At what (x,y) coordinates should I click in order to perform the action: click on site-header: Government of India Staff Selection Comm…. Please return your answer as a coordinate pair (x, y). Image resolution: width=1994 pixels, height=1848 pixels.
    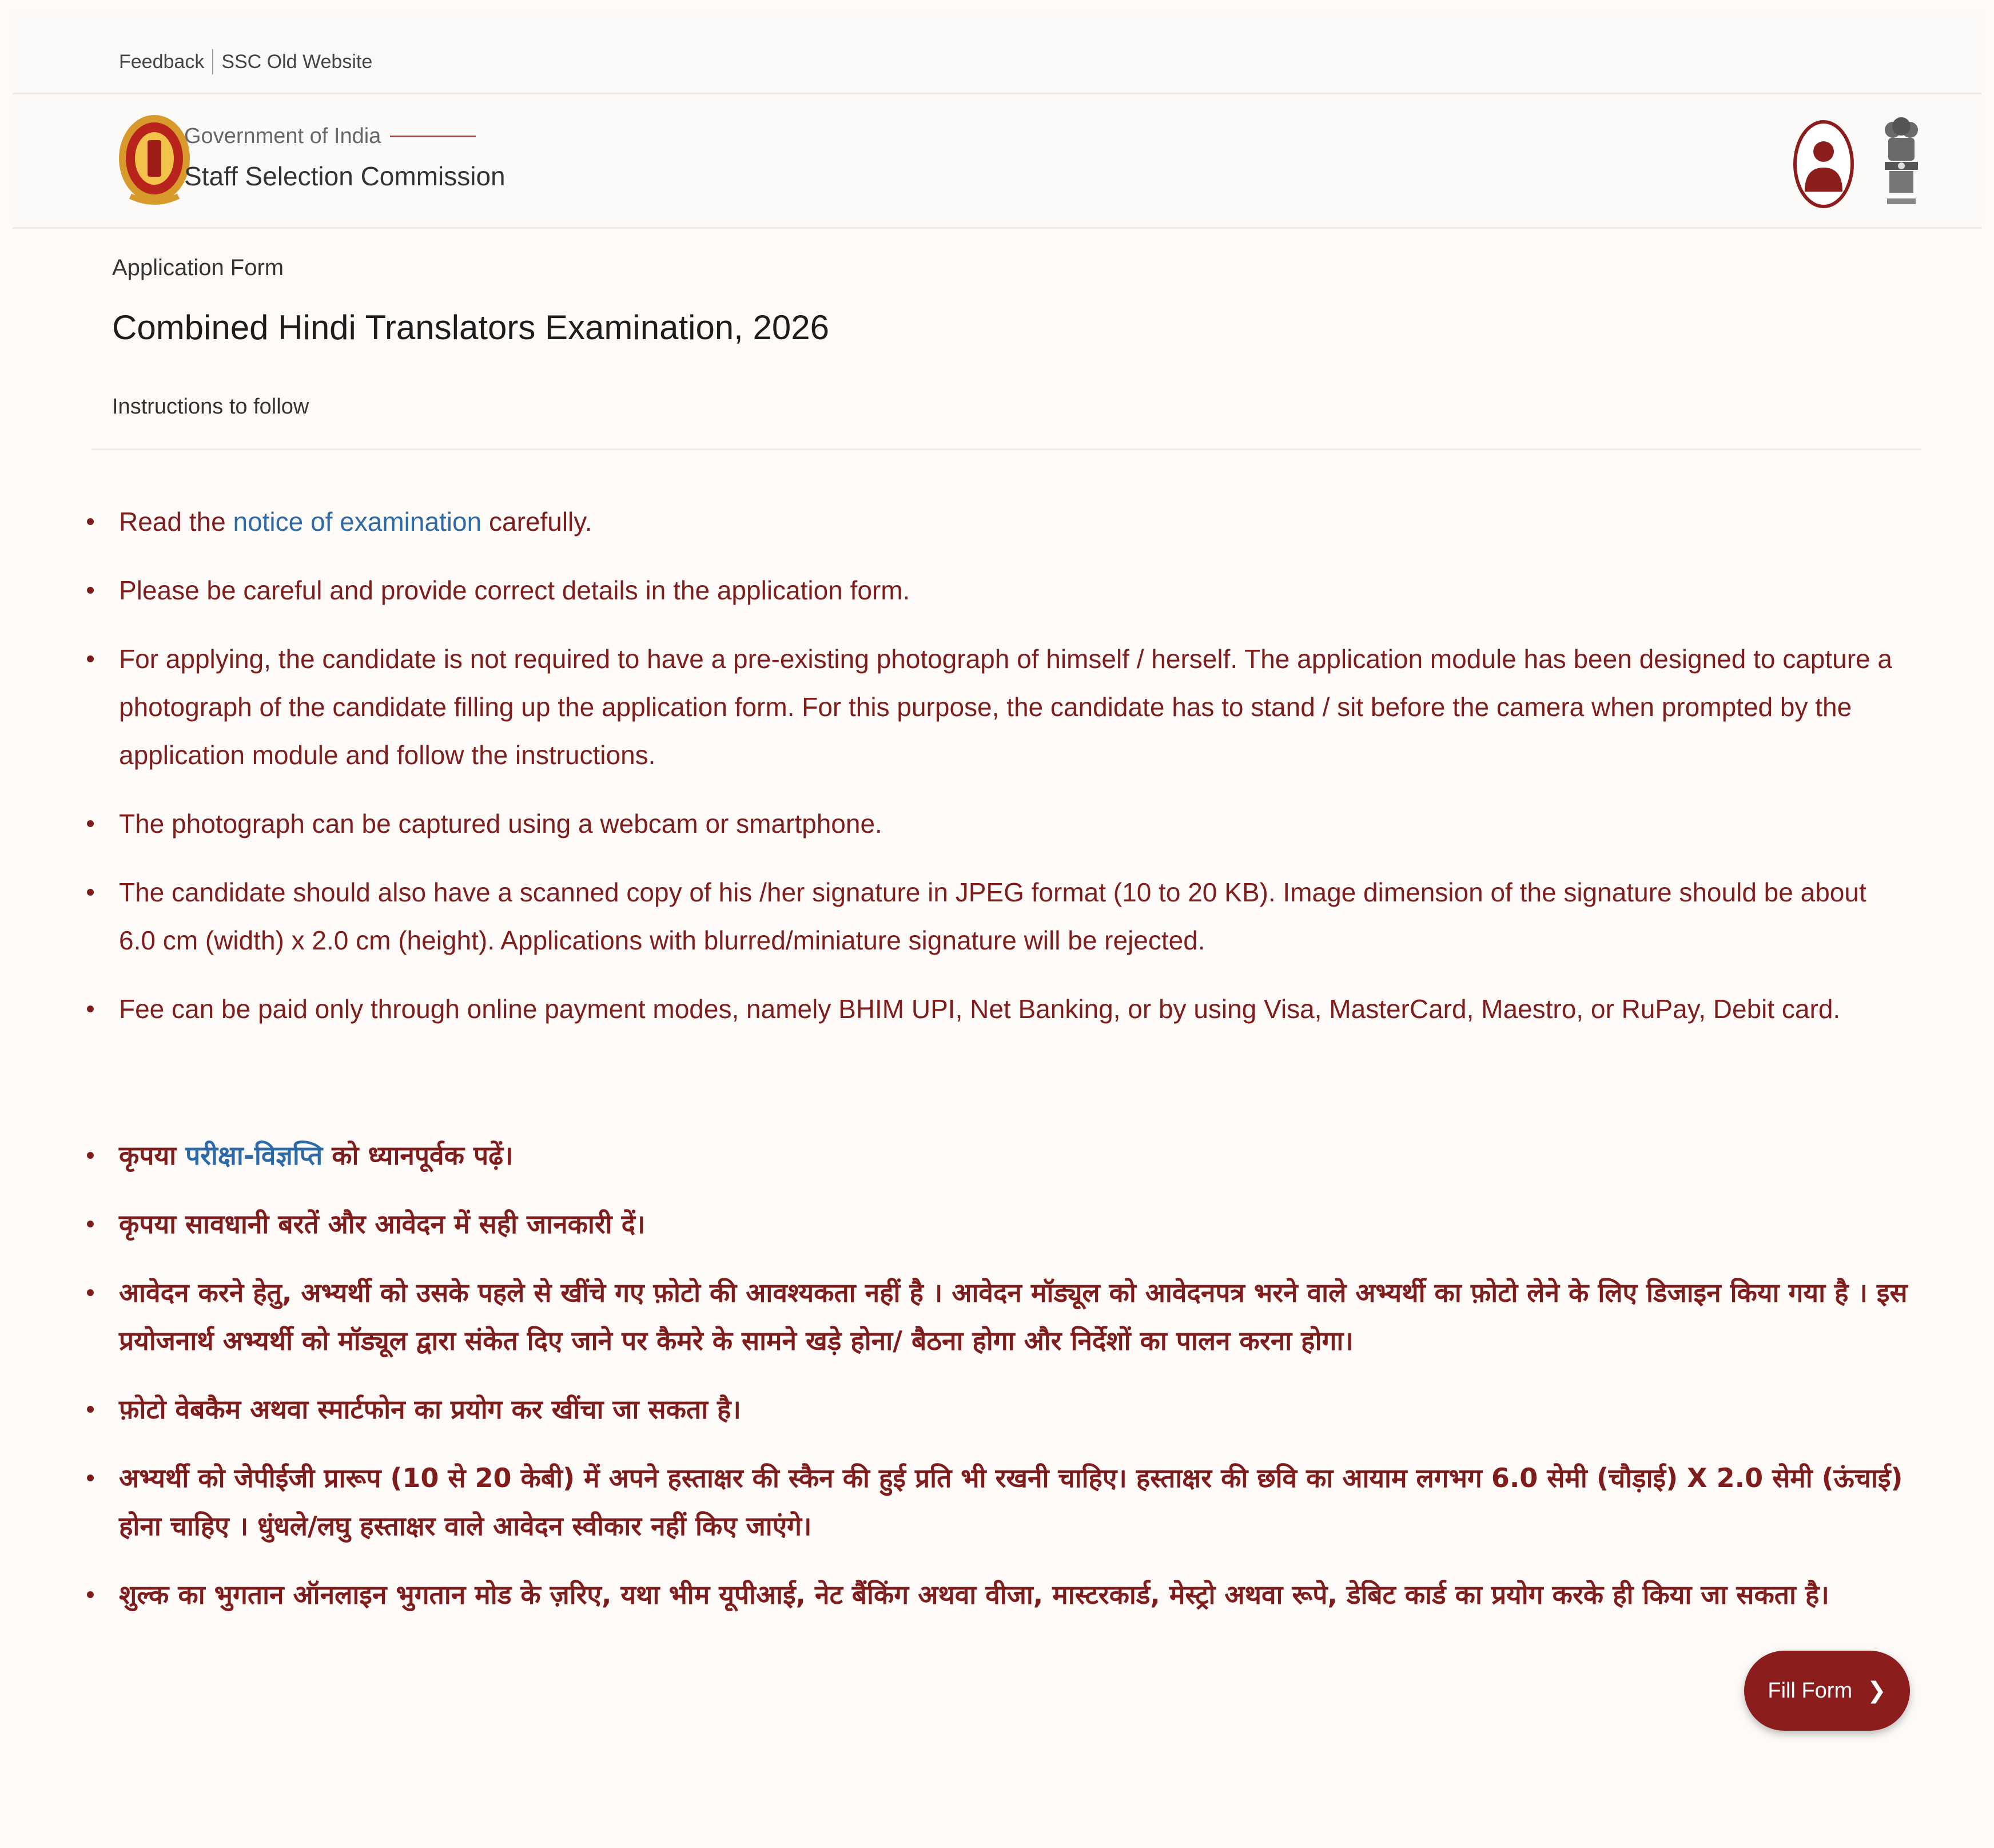
    Looking at the image, I should click on (997, 161).